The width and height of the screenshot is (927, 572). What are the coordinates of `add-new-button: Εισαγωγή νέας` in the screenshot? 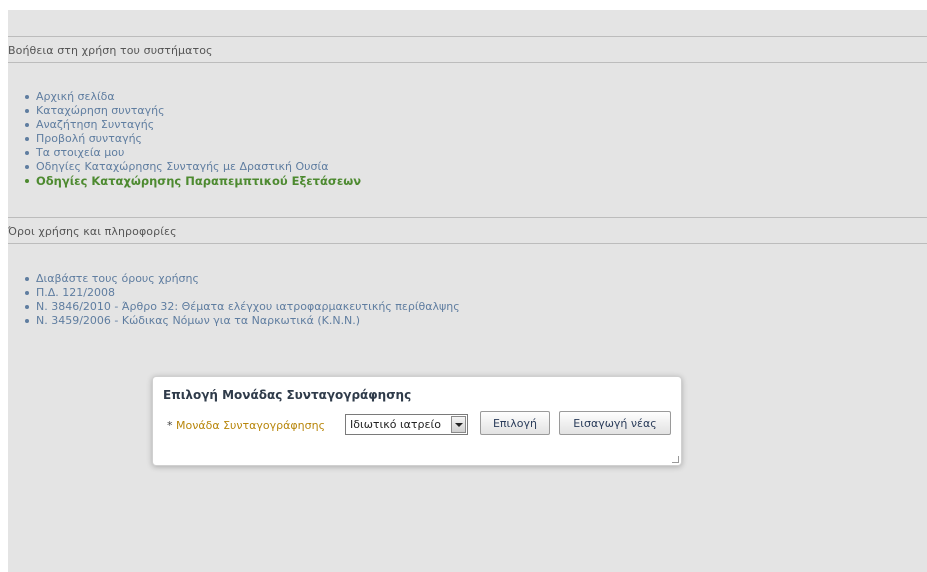 It's located at (615, 423).